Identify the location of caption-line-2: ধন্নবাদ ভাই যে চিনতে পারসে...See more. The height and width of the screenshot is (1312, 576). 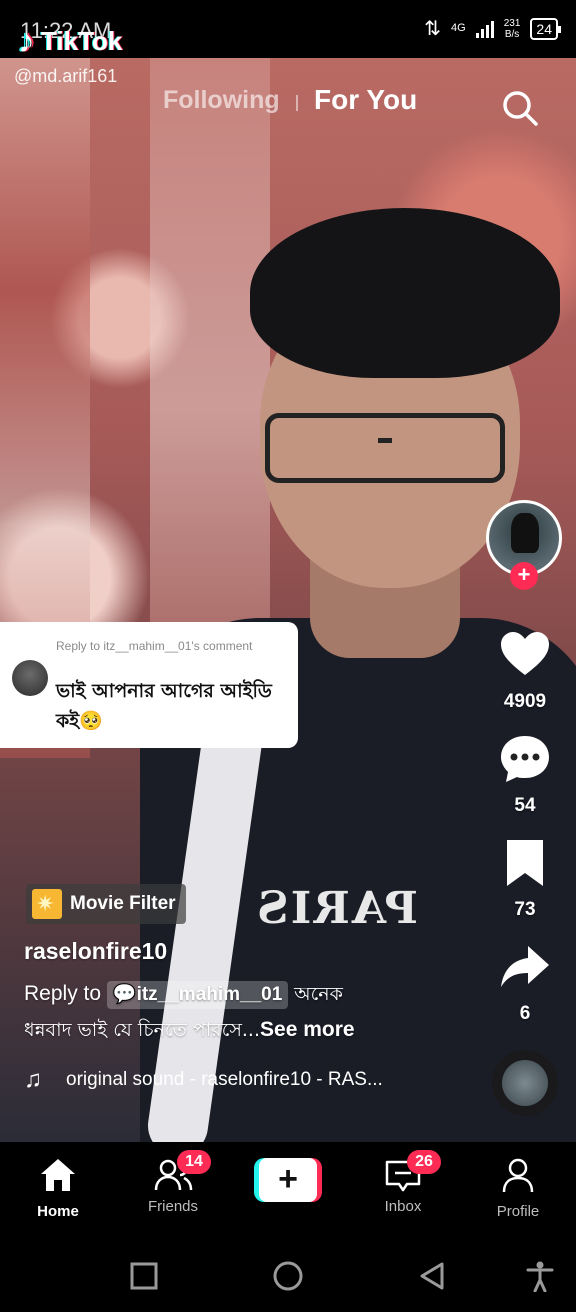
(249, 1030).